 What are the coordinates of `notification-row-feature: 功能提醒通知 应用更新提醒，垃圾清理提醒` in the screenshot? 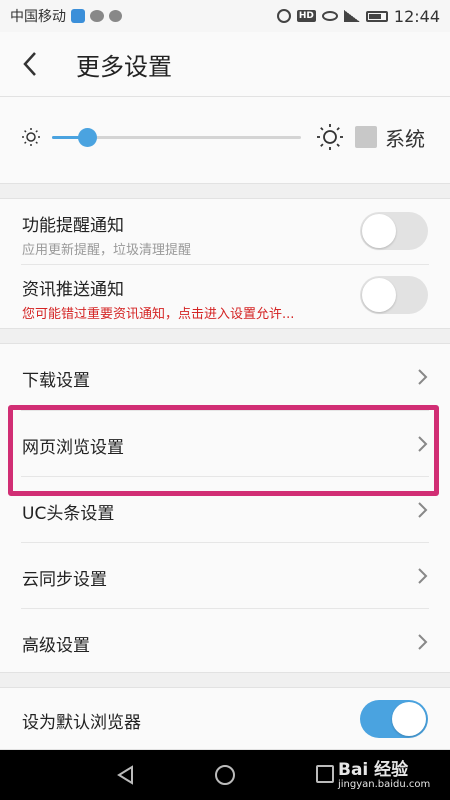 It's located at (225, 231).